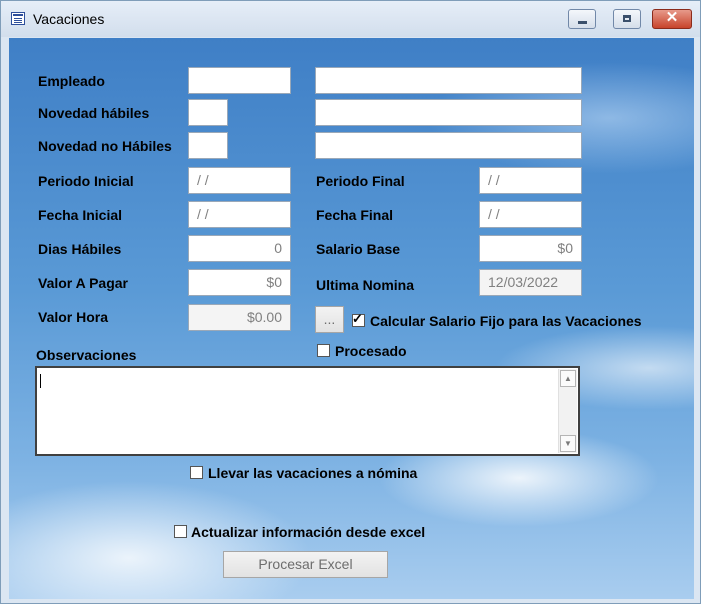  What do you see at coordinates (305, 564) in the screenshot?
I see `procesar-excel-button: Procesar Excel` at bounding box center [305, 564].